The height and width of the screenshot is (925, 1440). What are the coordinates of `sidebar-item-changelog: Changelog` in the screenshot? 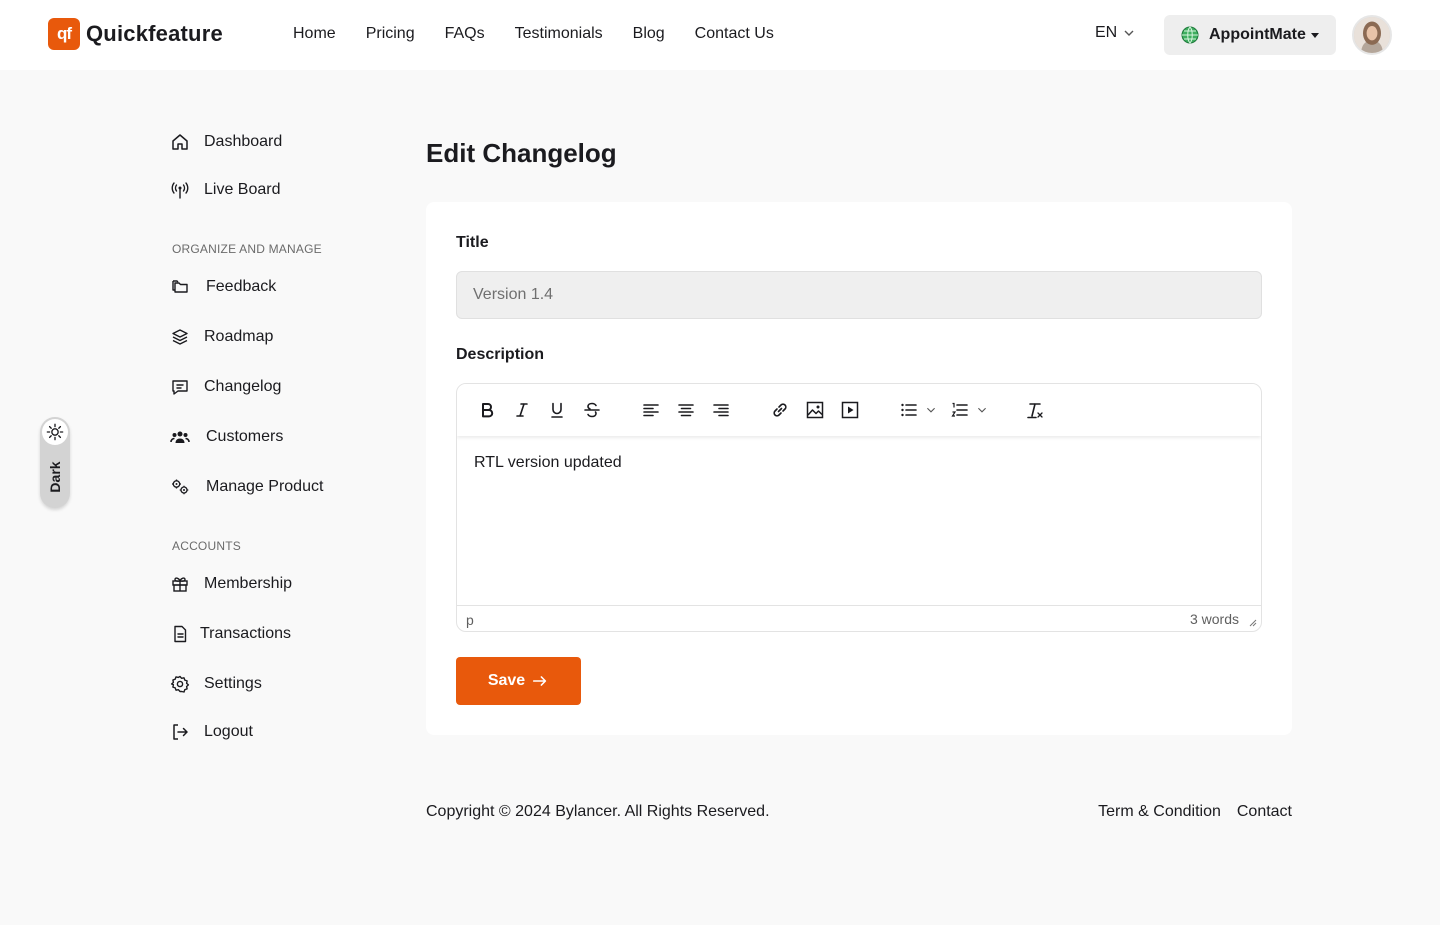 It's located at (225, 387).